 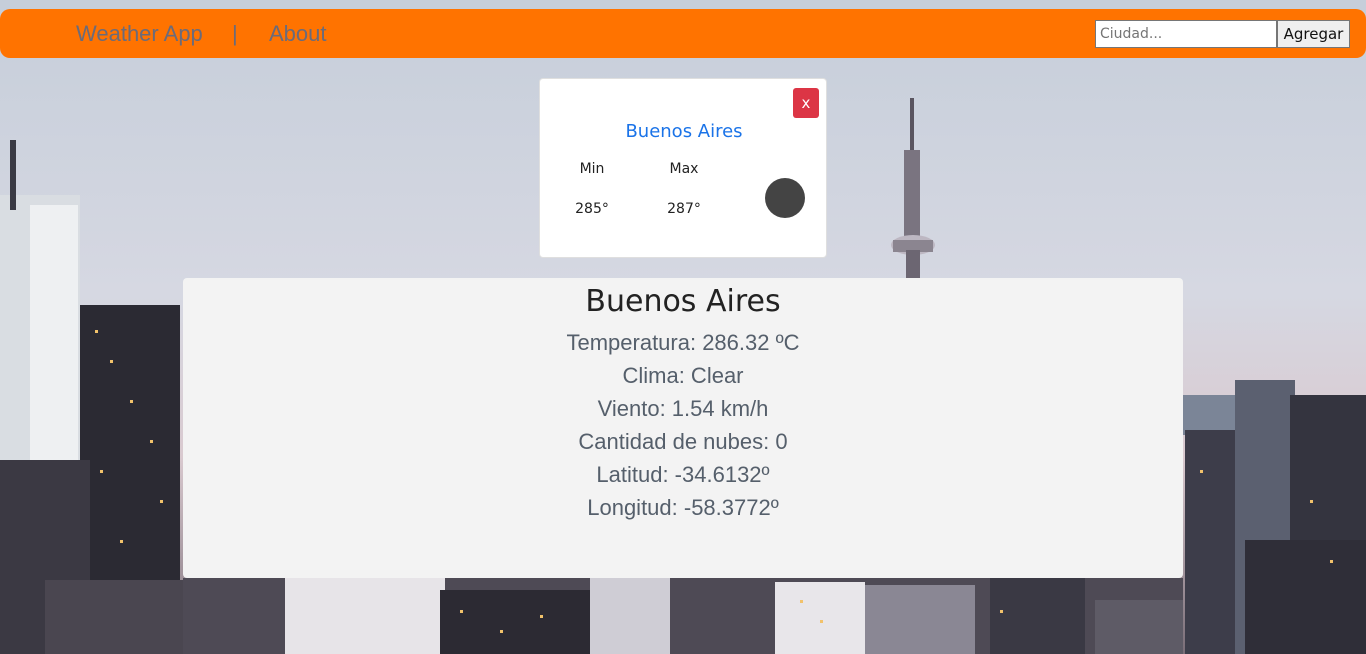 I want to click on city-card: x Buenos Aires Min Max 285° 287°, so click(x=683, y=168).